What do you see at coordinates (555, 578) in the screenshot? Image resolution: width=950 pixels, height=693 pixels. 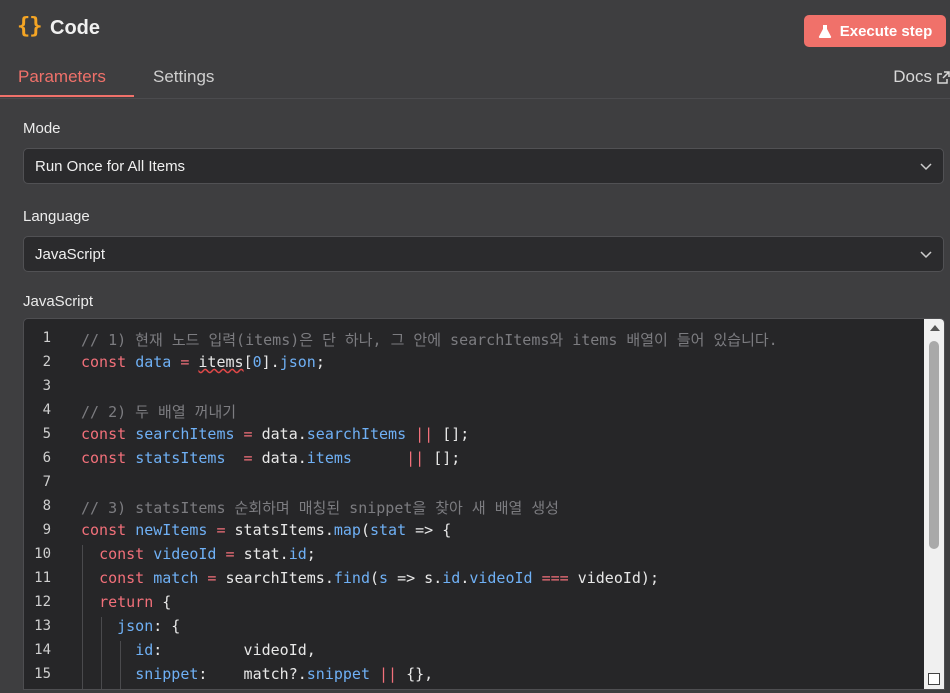 I see `code-token: ===` at bounding box center [555, 578].